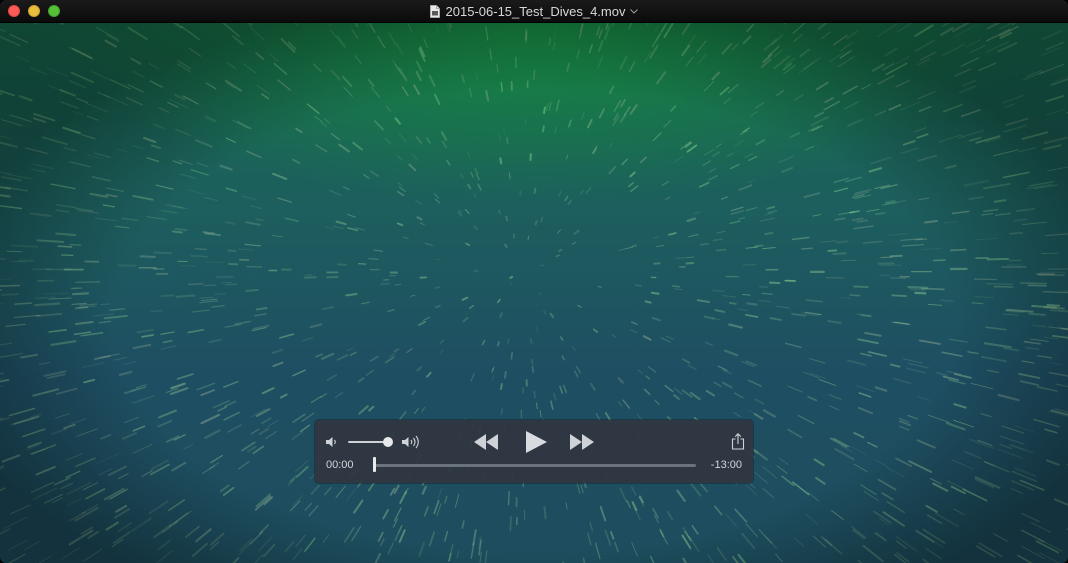  What do you see at coordinates (374, 464) in the screenshot?
I see `scrubber-playhead` at bounding box center [374, 464].